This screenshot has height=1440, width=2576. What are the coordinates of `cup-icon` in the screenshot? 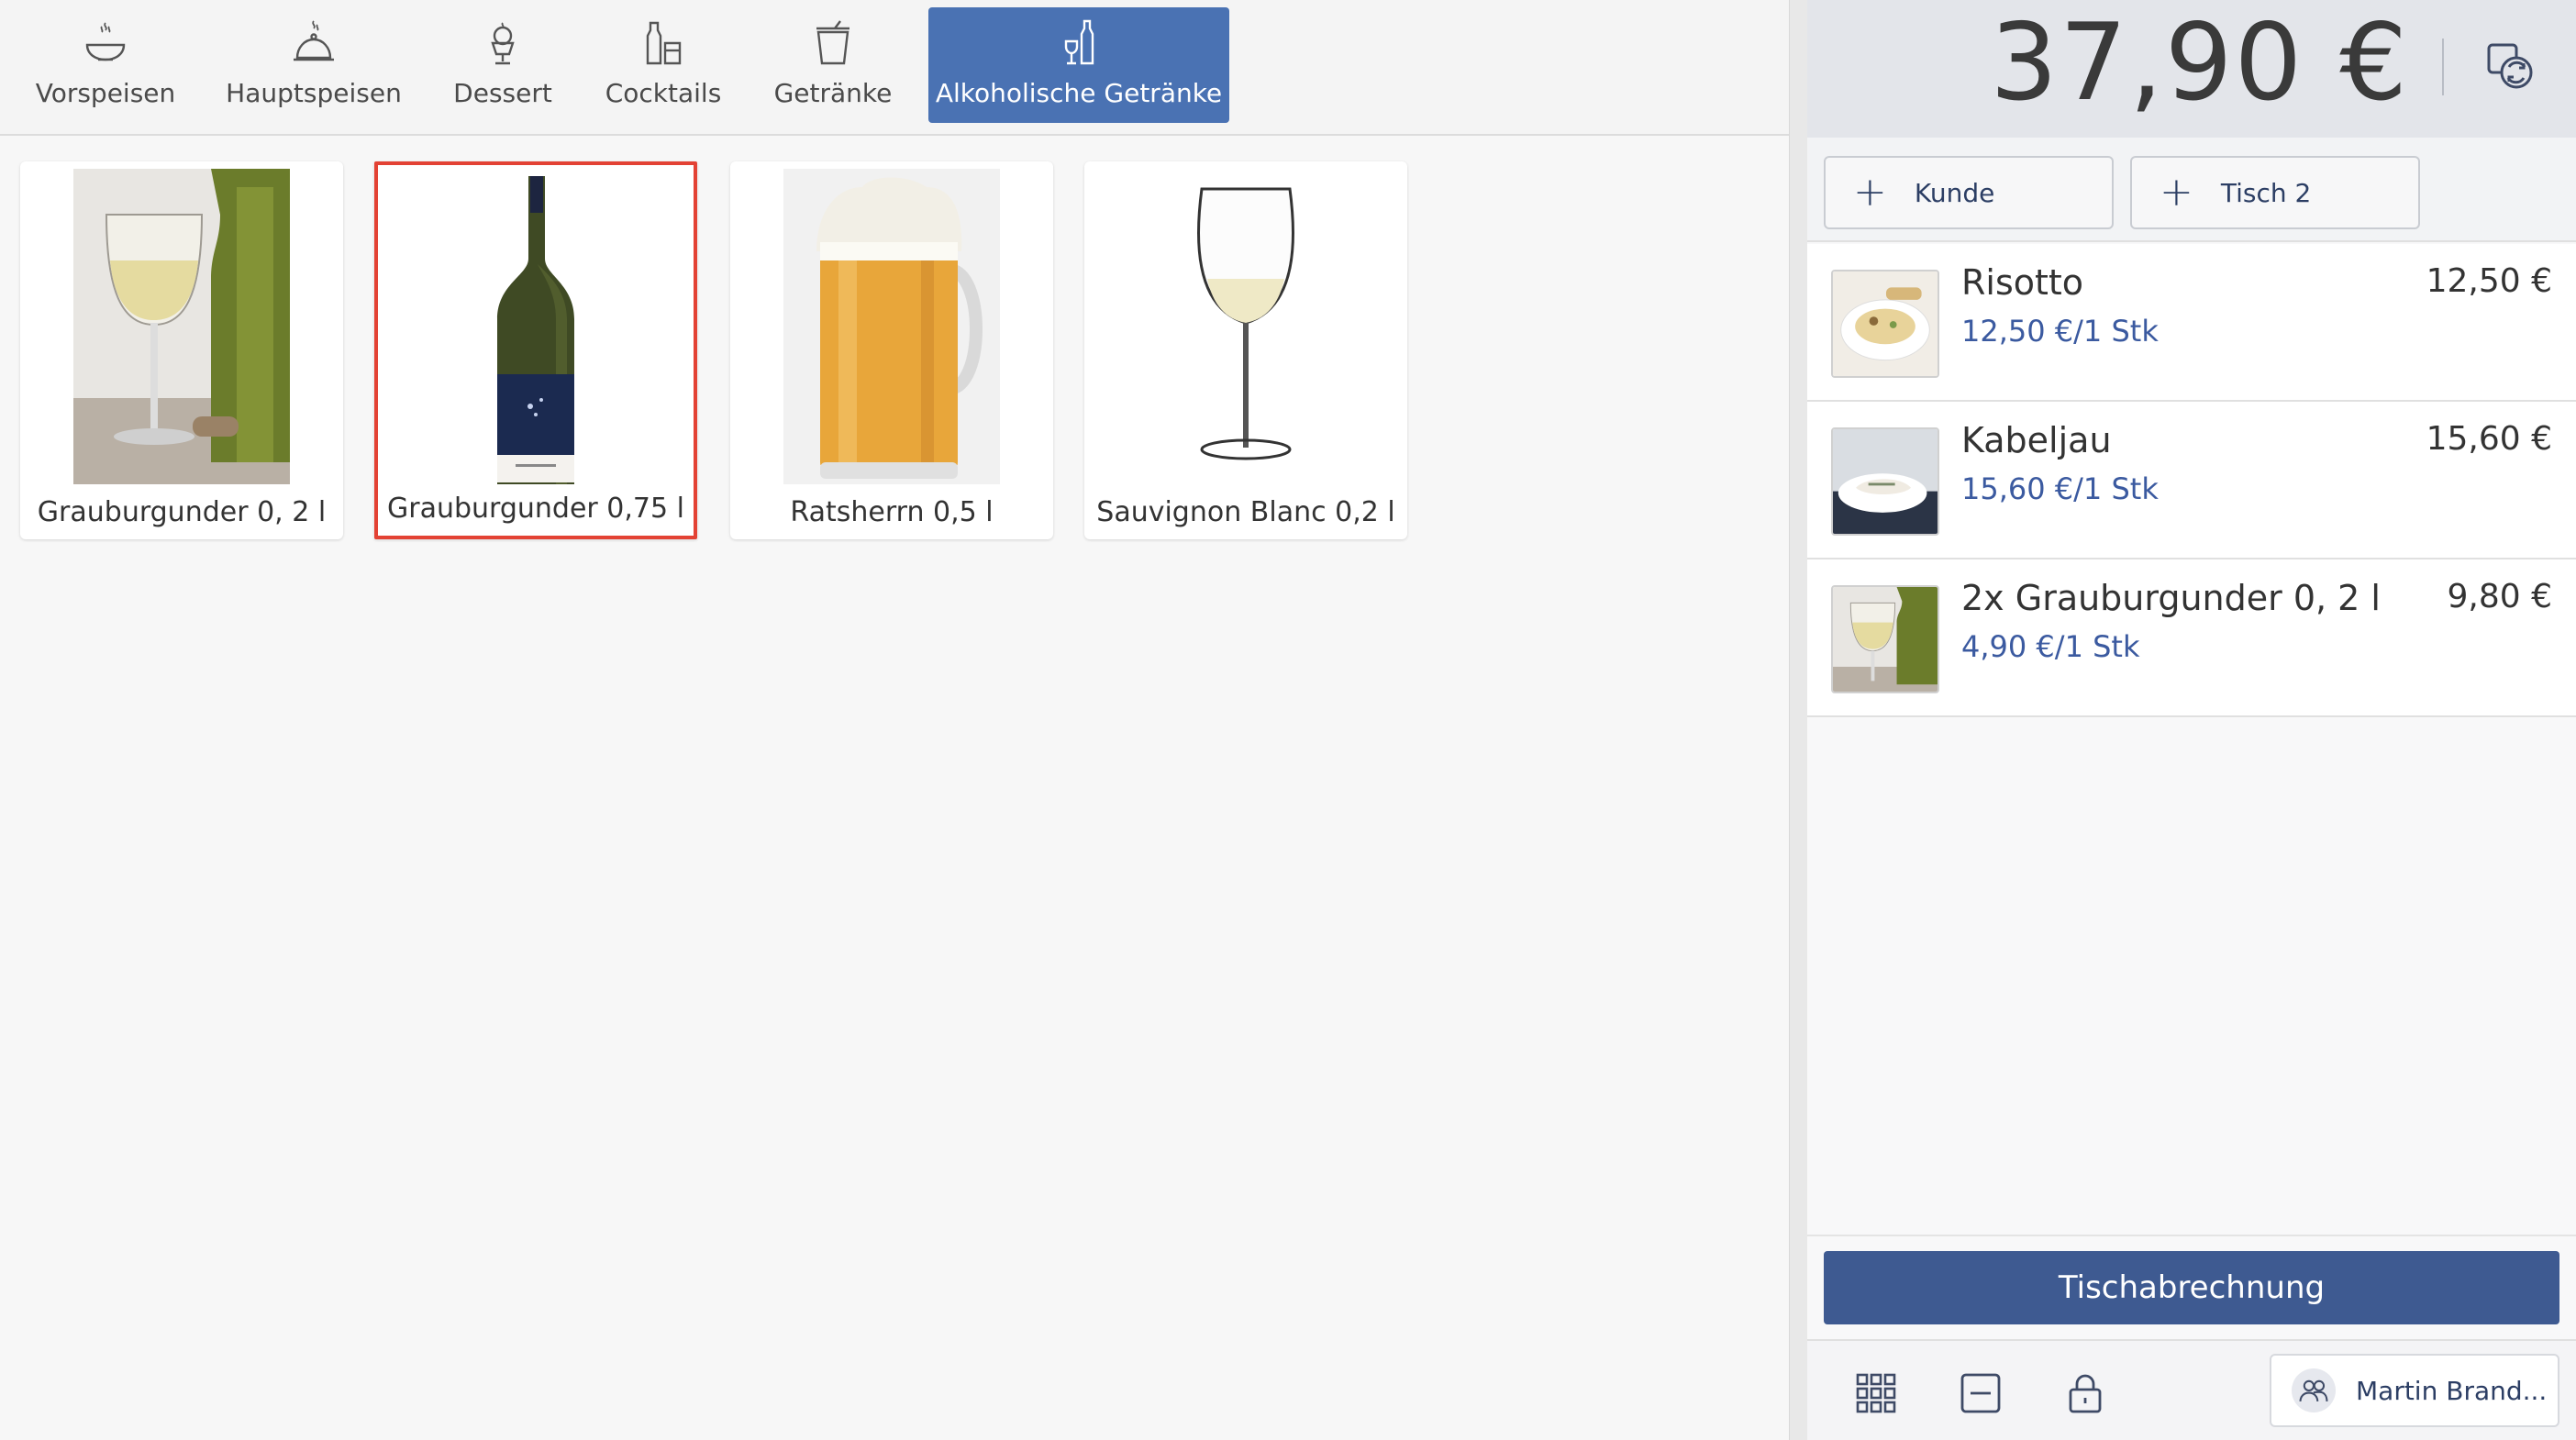 It's located at (832, 42).